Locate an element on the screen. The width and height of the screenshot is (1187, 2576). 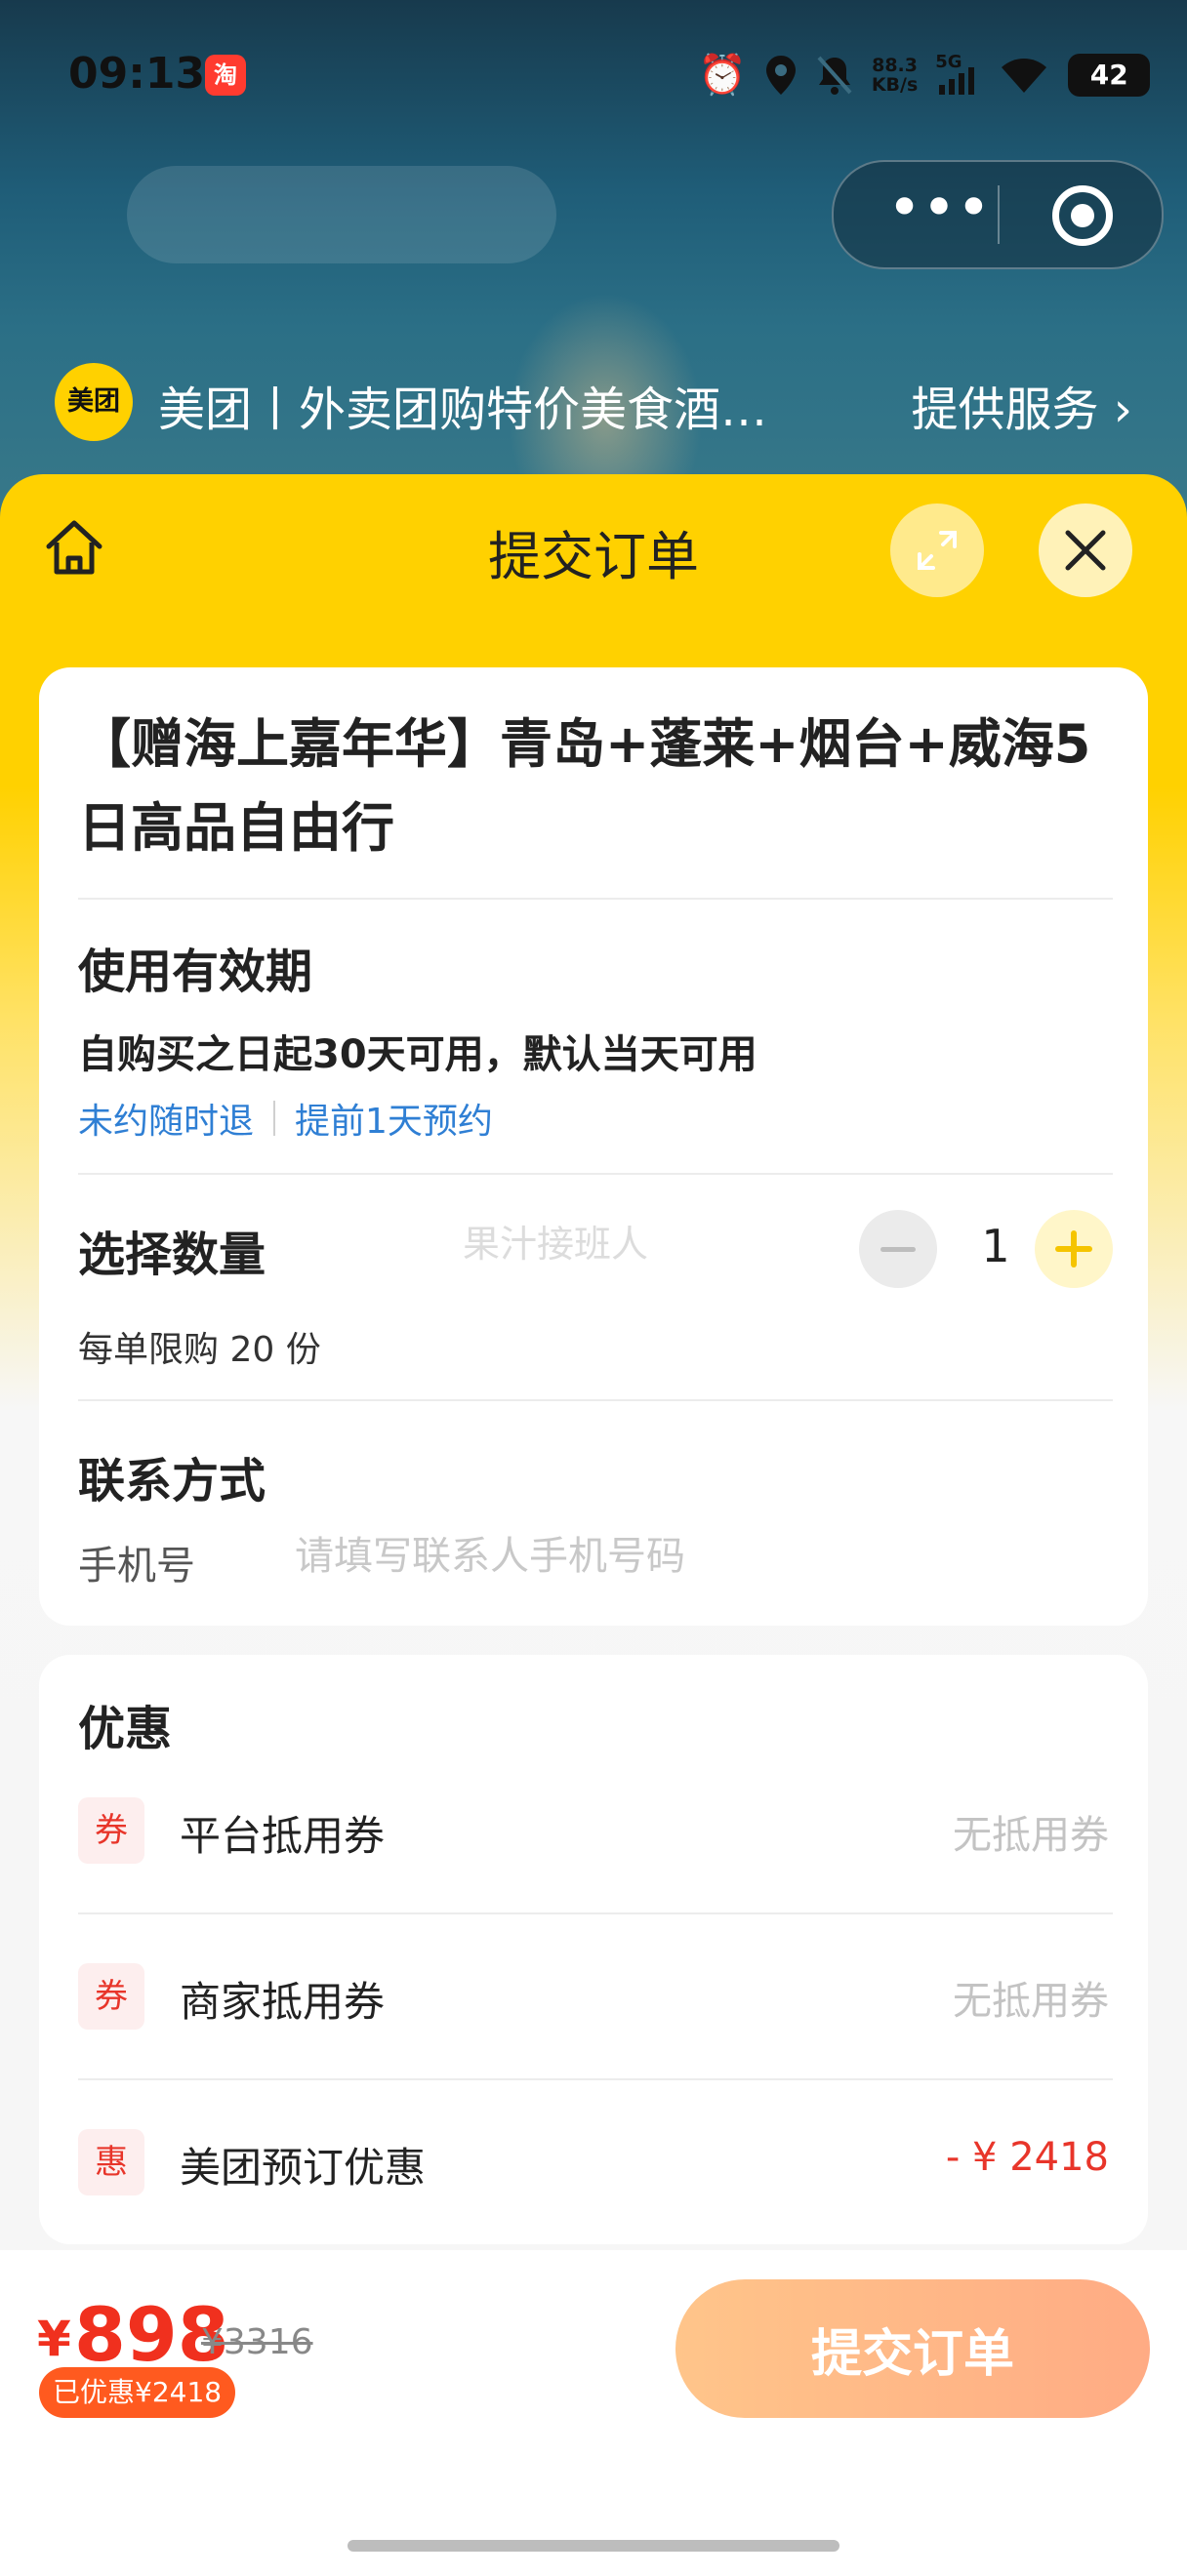
original-price: ¥3316 is located at coordinates (257, 2342).